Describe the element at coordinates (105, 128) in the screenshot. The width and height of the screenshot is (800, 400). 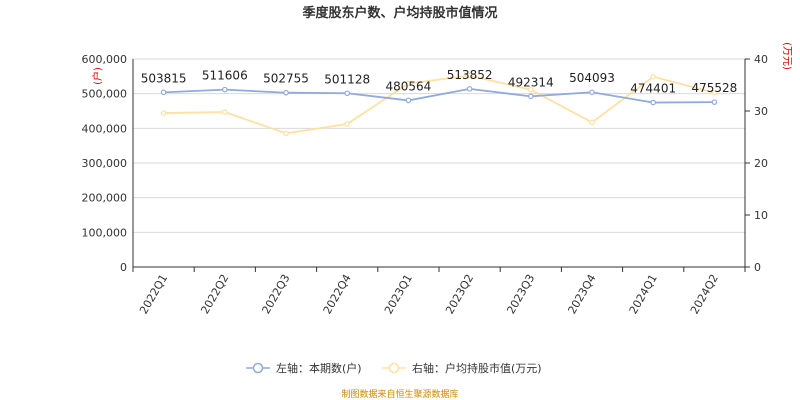
I see `left-tick-label: 400,000` at that location.